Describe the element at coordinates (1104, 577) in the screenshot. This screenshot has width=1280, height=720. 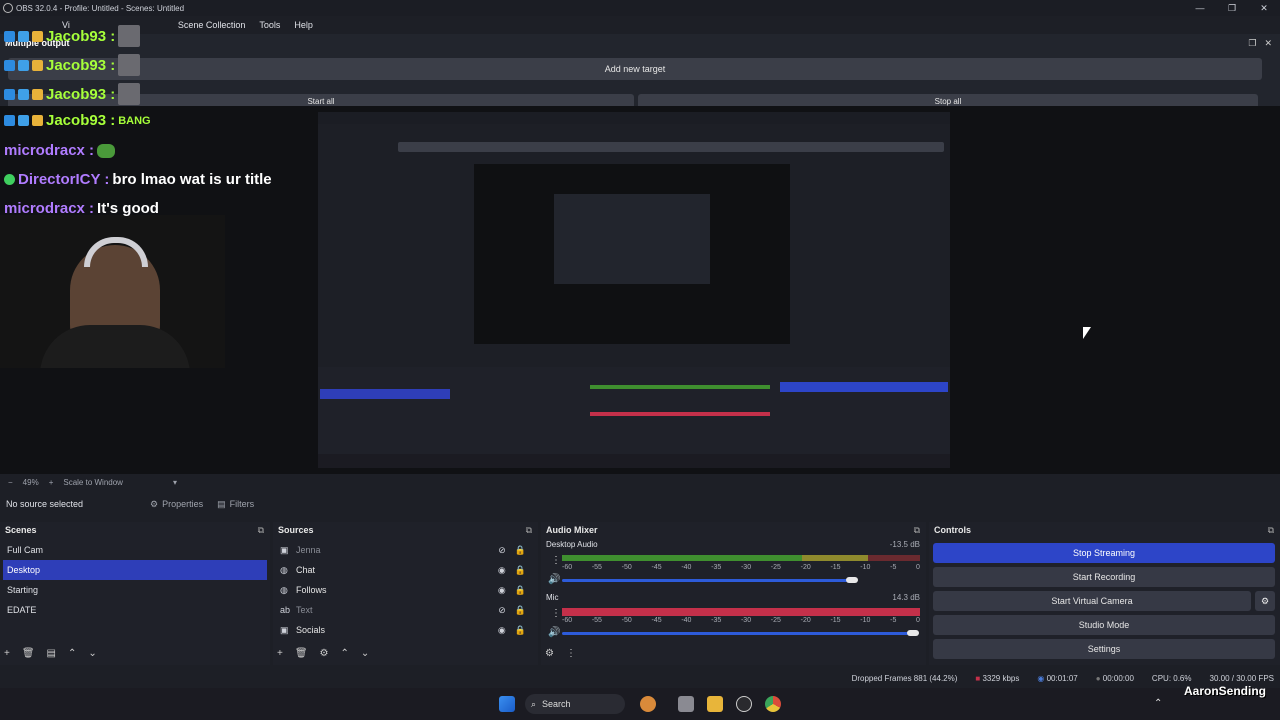
I see `start-recording-button: Start Recording` at that location.